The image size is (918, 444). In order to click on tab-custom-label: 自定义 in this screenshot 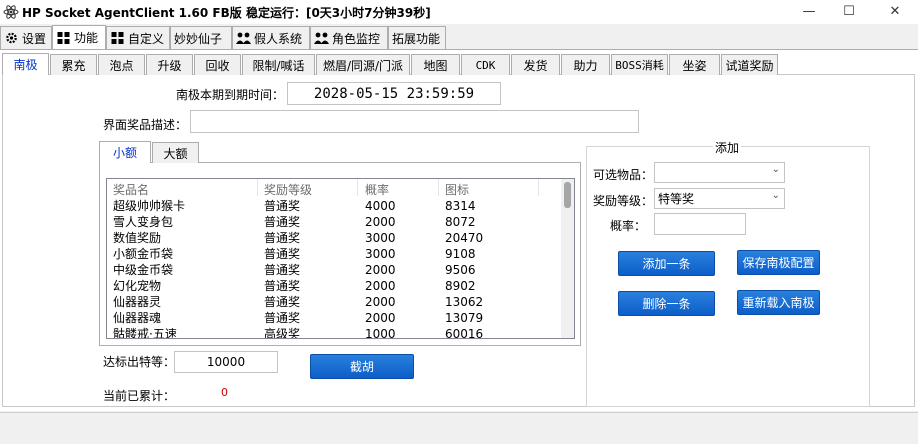, I will do `click(146, 38)`.